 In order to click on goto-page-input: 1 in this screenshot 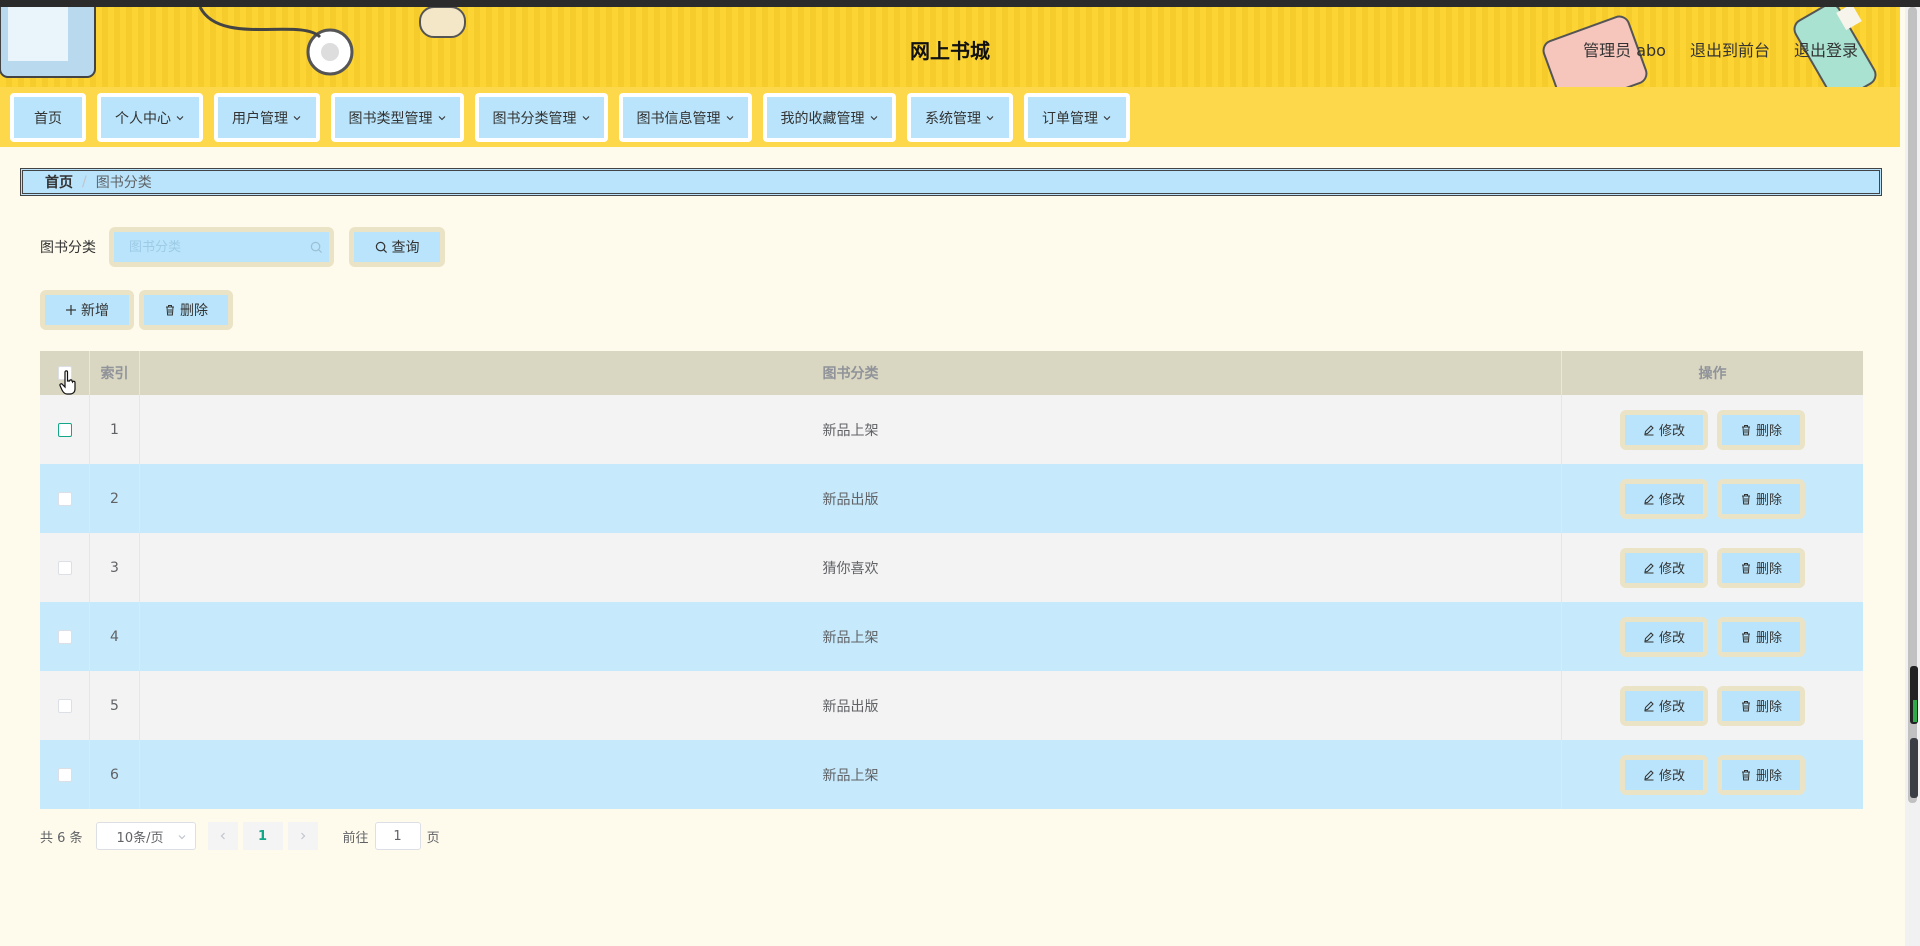, I will do `click(397, 836)`.